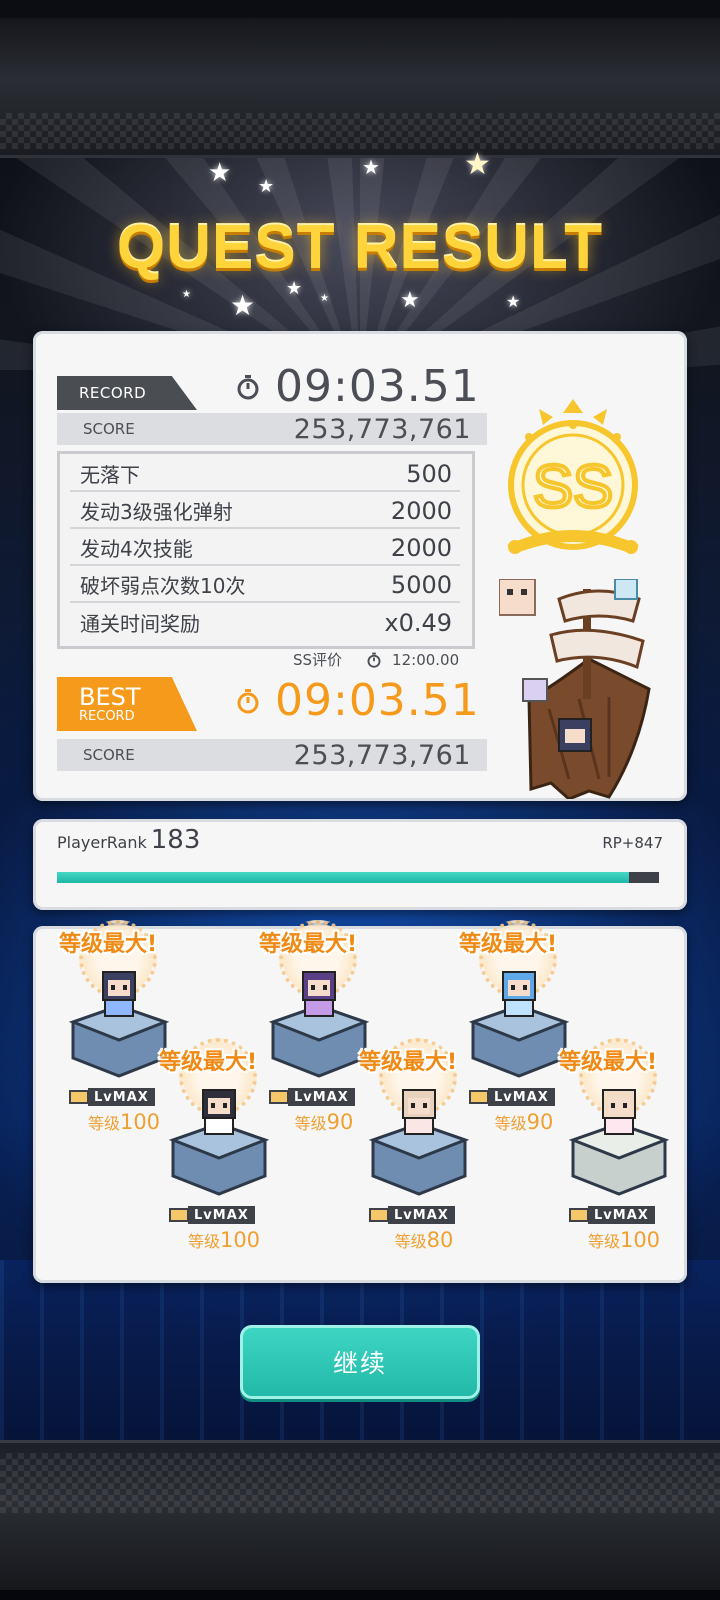 The image size is (720, 1600). What do you see at coordinates (127, 393) in the screenshot?
I see `record-tag: RECORD` at bounding box center [127, 393].